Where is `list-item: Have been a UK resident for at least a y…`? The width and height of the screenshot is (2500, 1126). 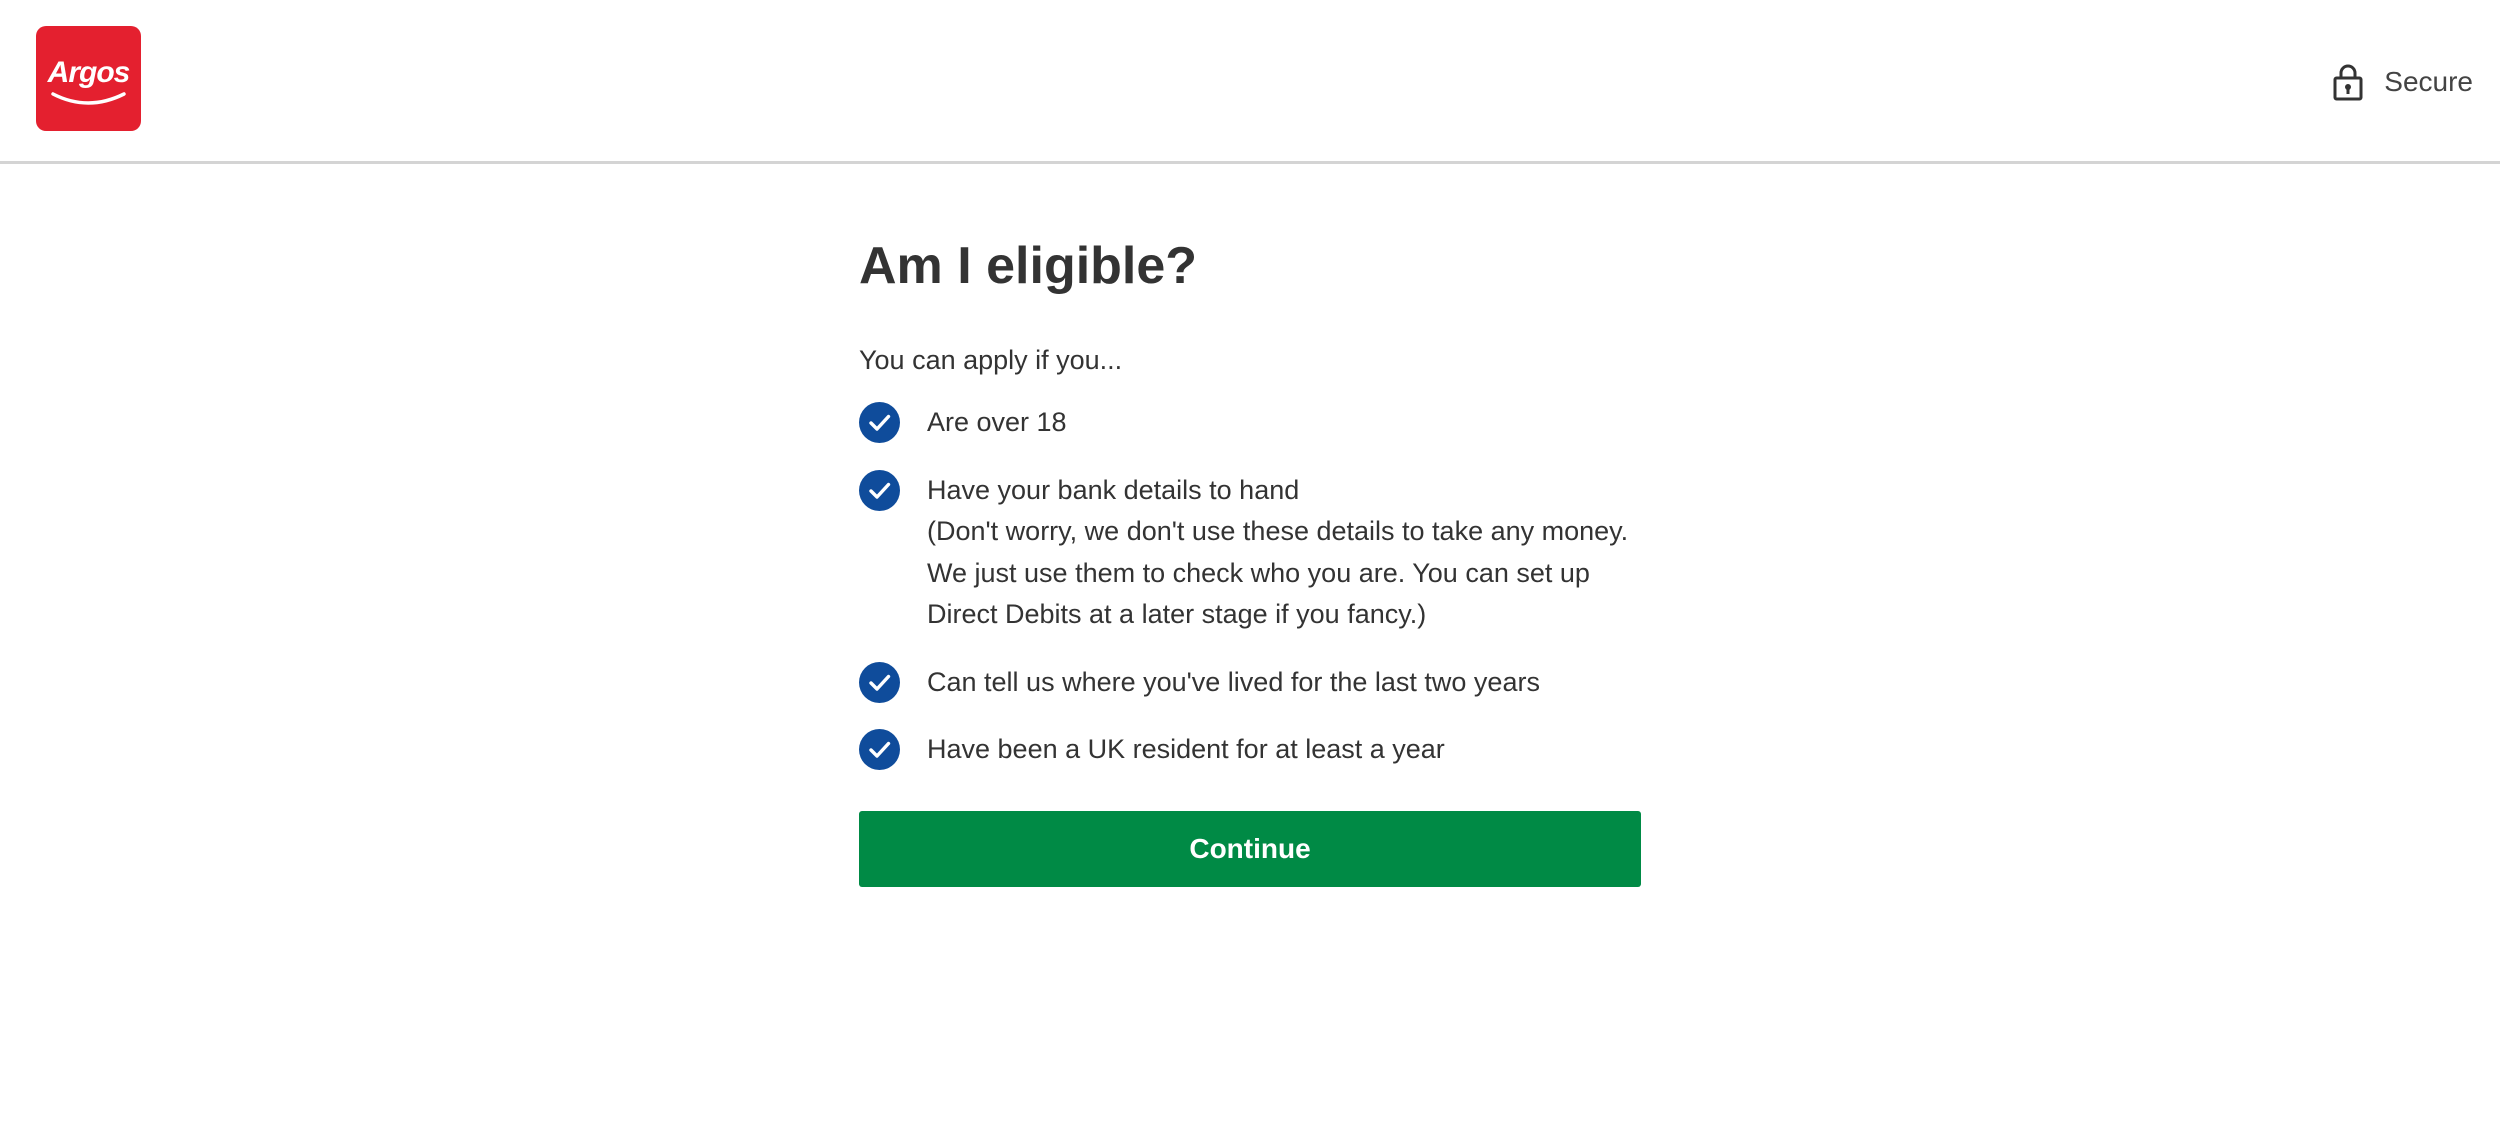 list-item: Have been a UK resident for at least a y… is located at coordinates (1250, 750).